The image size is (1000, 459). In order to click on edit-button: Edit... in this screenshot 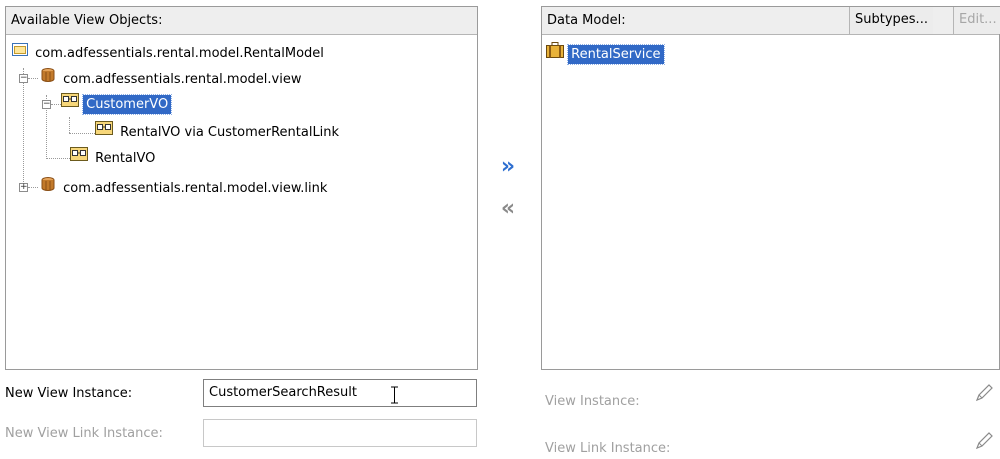, I will do `click(976, 20)`.